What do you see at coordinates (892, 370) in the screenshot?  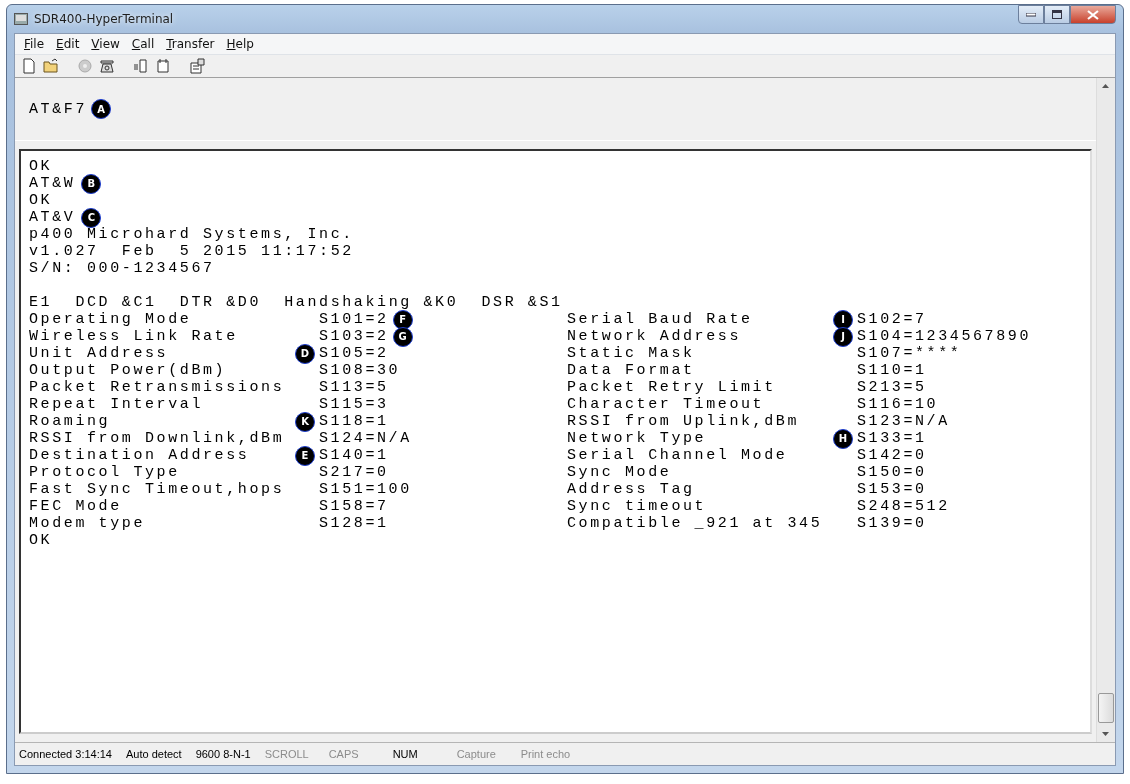 I see `register-value: S110=1` at bounding box center [892, 370].